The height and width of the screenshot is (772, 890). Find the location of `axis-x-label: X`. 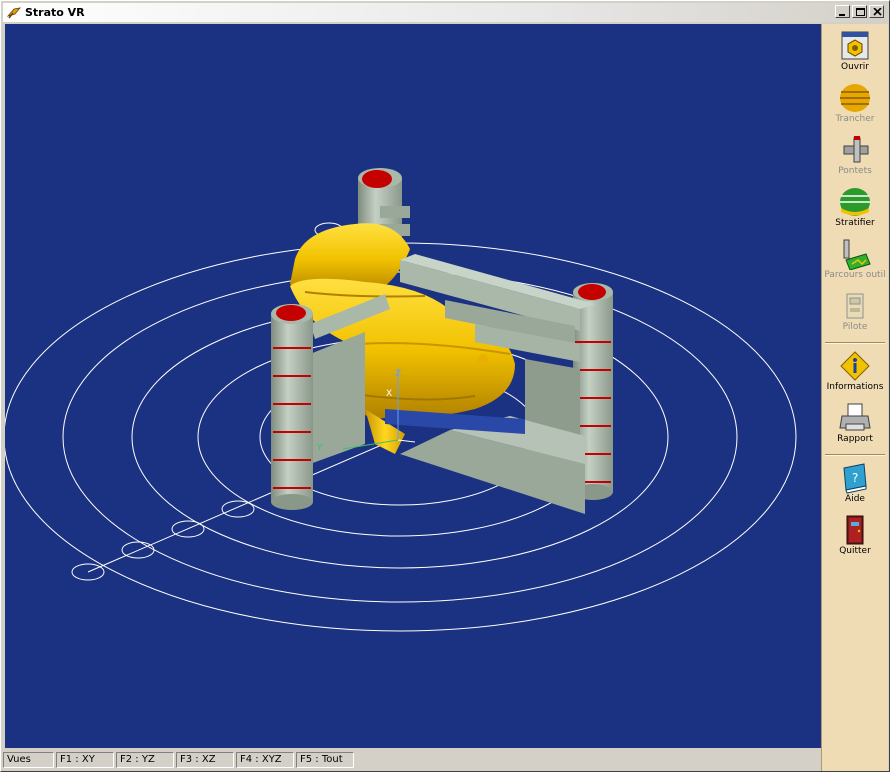

axis-x-label: X is located at coordinates (389, 394).